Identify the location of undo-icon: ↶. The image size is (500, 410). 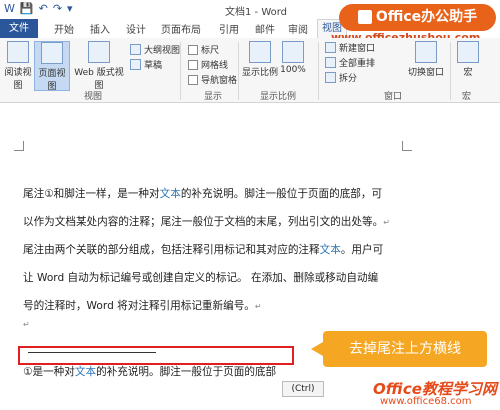
(43, 9).